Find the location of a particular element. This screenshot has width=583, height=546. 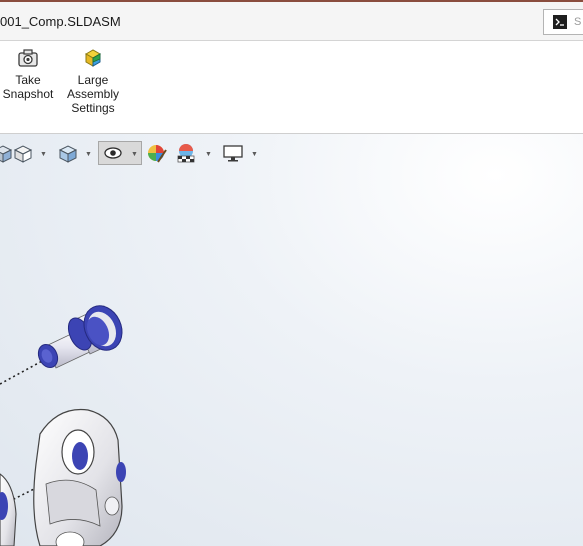

take-snapshot-button: Take Snapshot is located at coordinates (29, 74).